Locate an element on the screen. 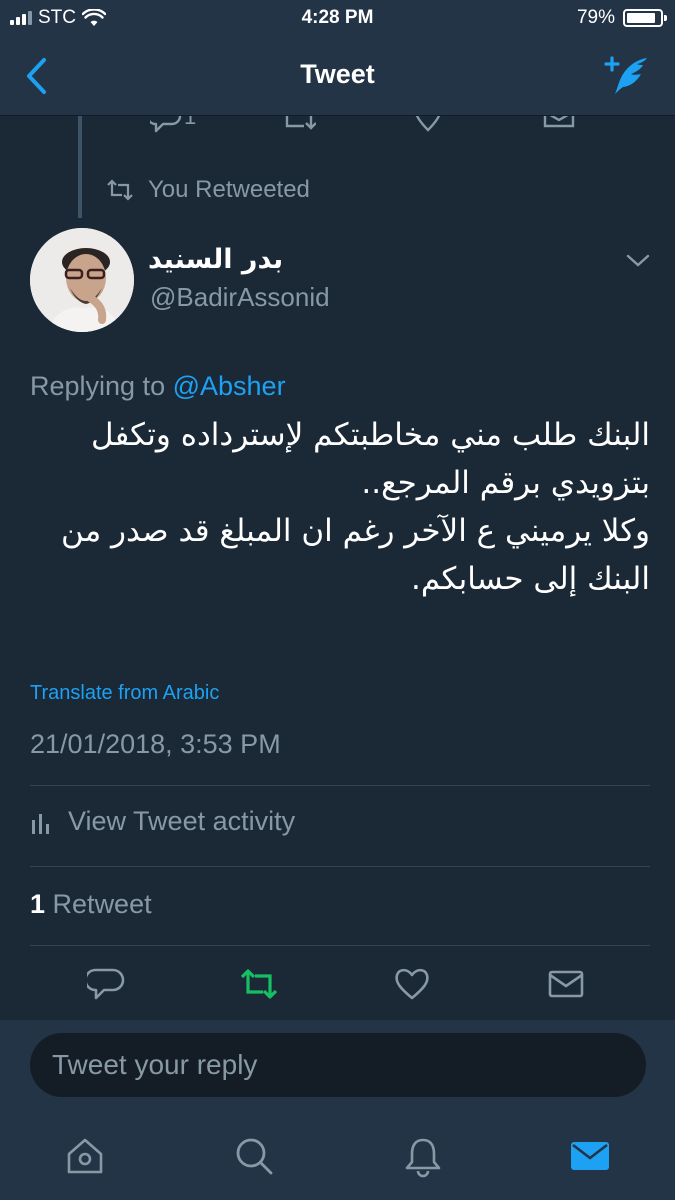 The height and width of the screenshot is (1200, 675). view-tweet-activity: View Tweet activity is located at coordinates (162, 821).